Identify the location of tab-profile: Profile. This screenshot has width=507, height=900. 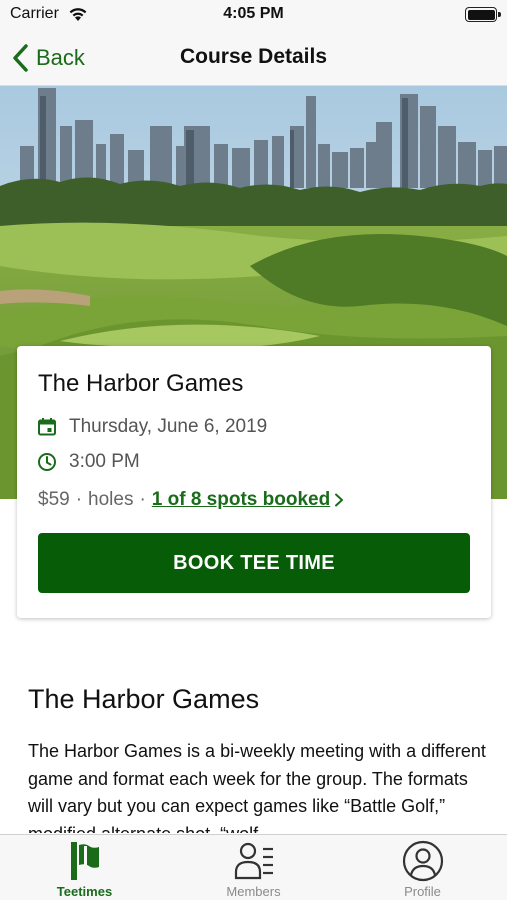
(422, 867).